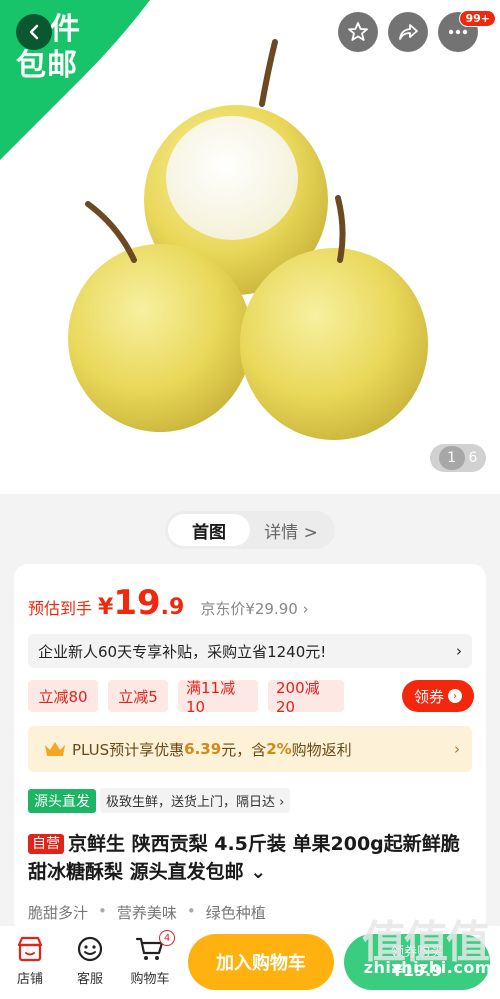 This screenshot has height=999, width=500. What do you see at coordinates (58, 913) in the screenshot?
I see `feature-tag: 脆甜多汁` at bounding box center [58, 913].